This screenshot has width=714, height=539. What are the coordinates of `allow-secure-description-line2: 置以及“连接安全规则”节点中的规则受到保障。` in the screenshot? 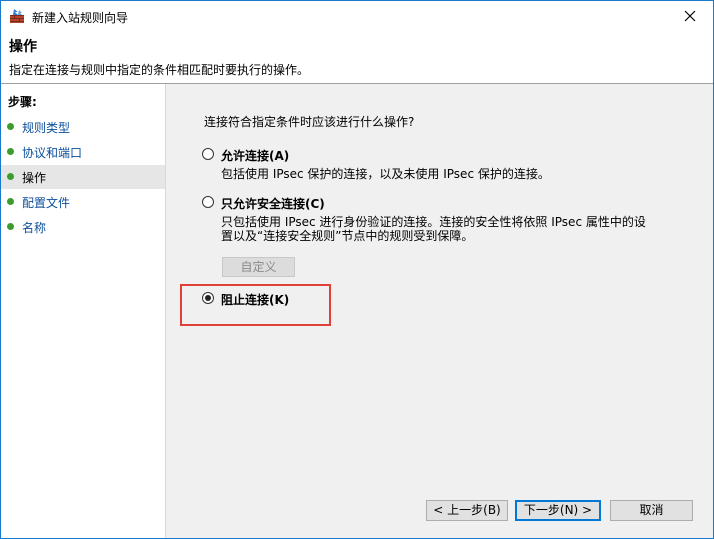 It's located at (347, 236).